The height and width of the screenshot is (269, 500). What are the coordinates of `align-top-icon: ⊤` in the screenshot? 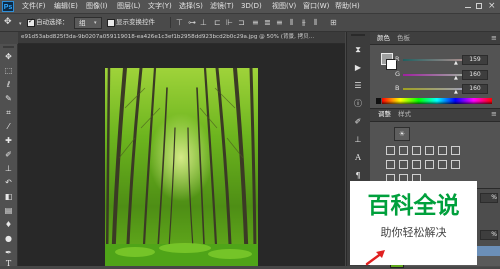 It's located at (180, 22).